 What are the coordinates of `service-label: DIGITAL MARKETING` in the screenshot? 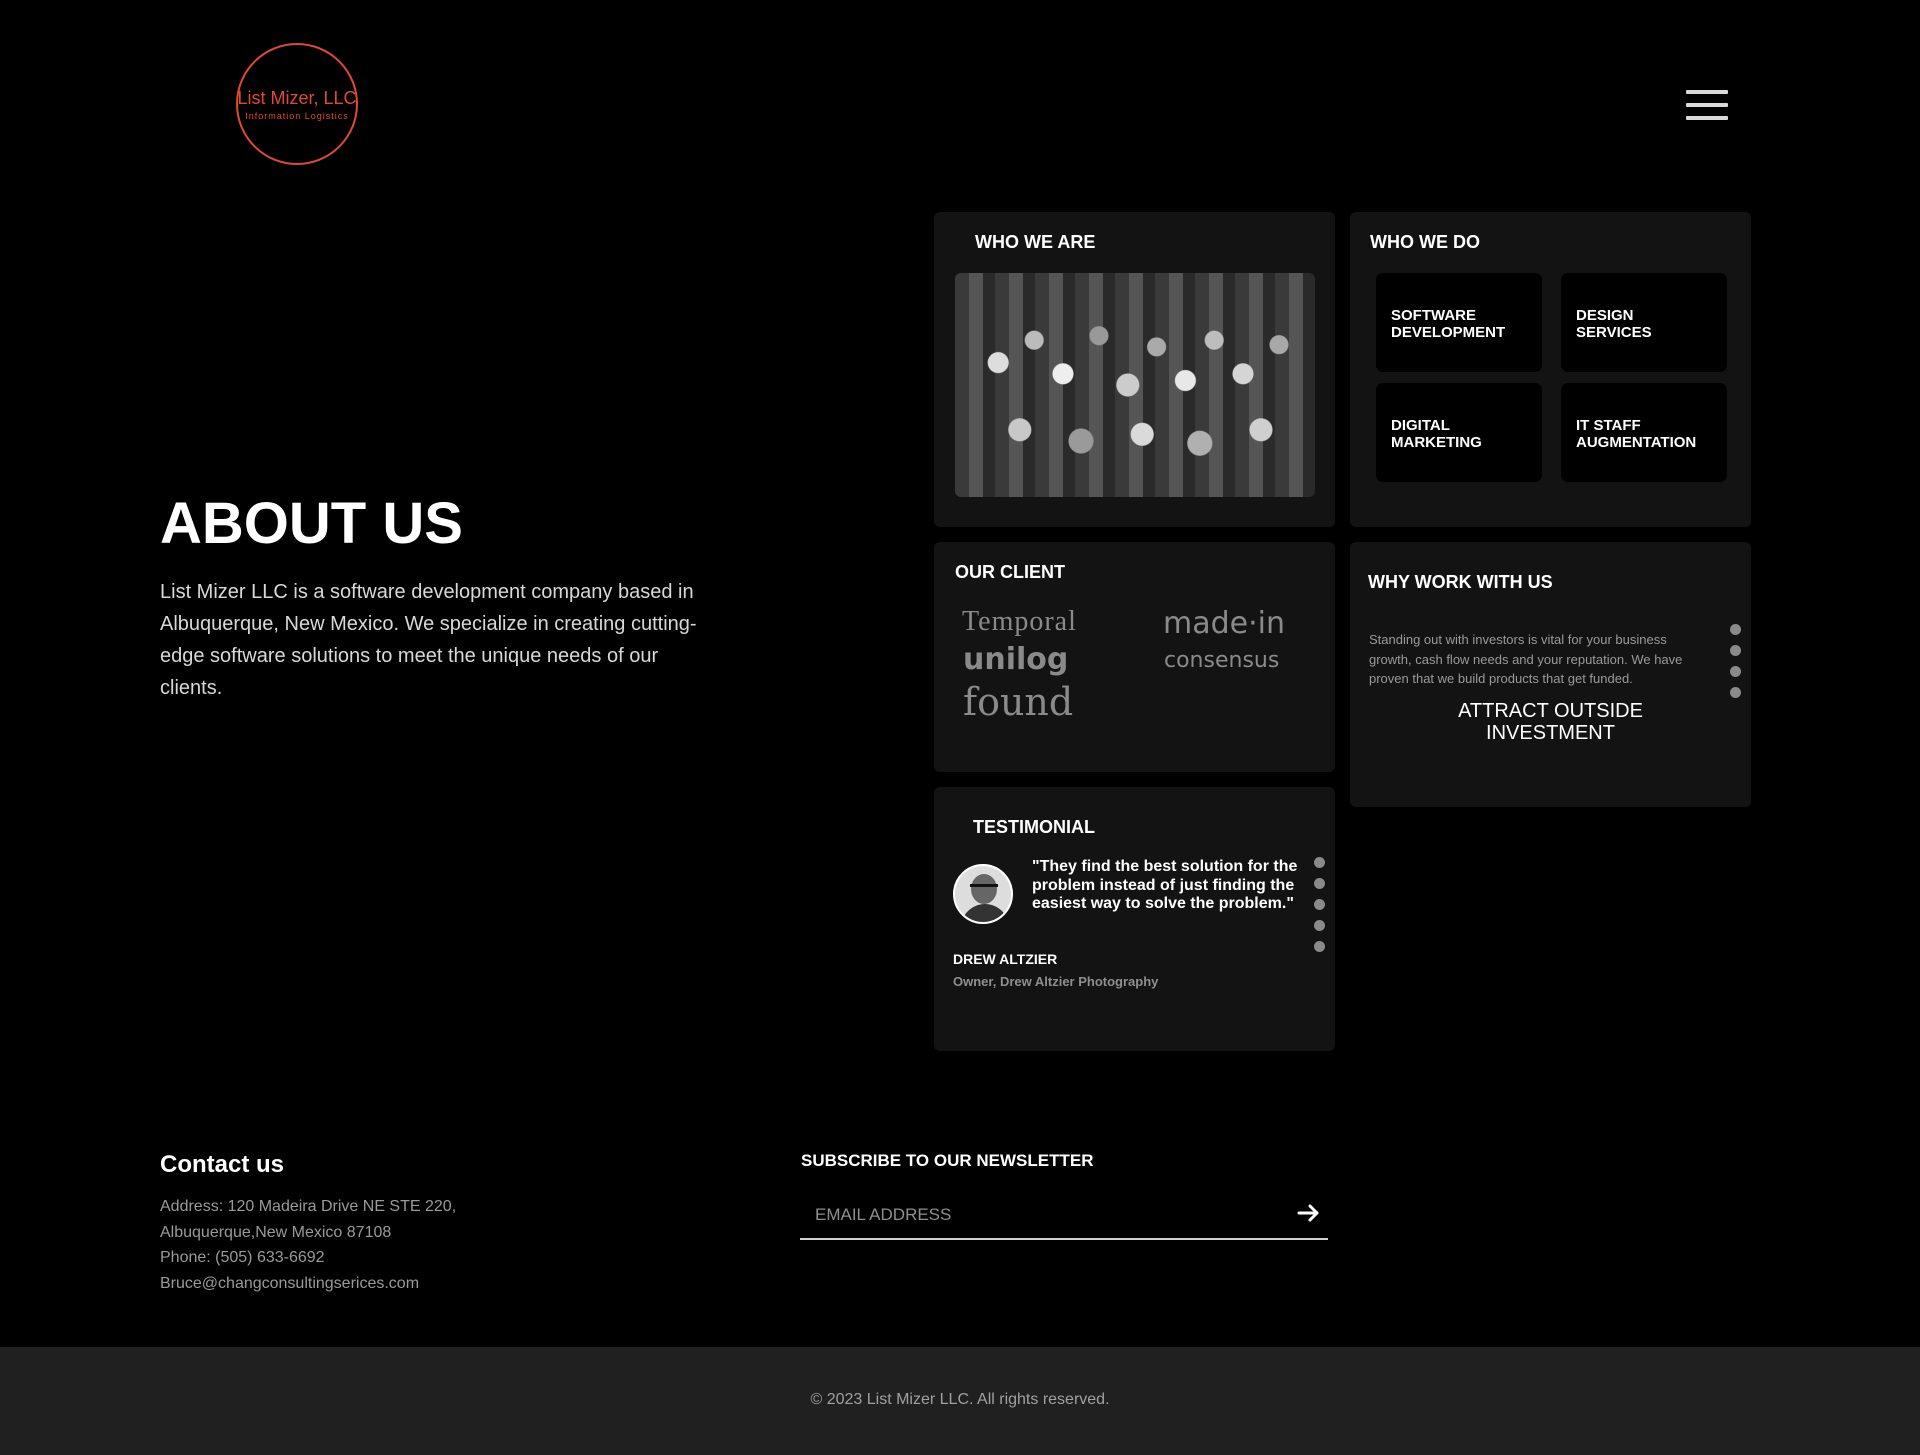 It's located at (1436, 434).